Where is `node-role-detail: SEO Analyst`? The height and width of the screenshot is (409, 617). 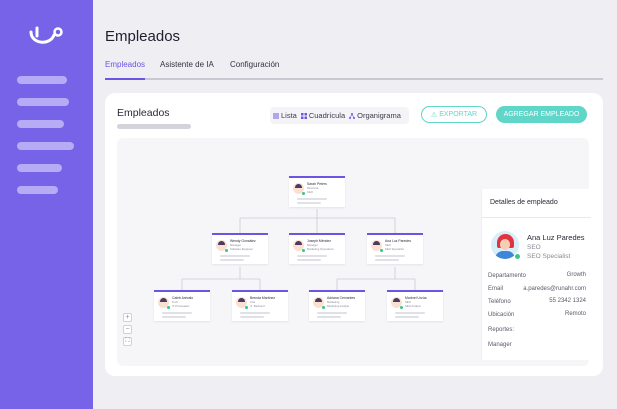
node-role-detail: SEO Analyst is located at coordinates (413, 305).